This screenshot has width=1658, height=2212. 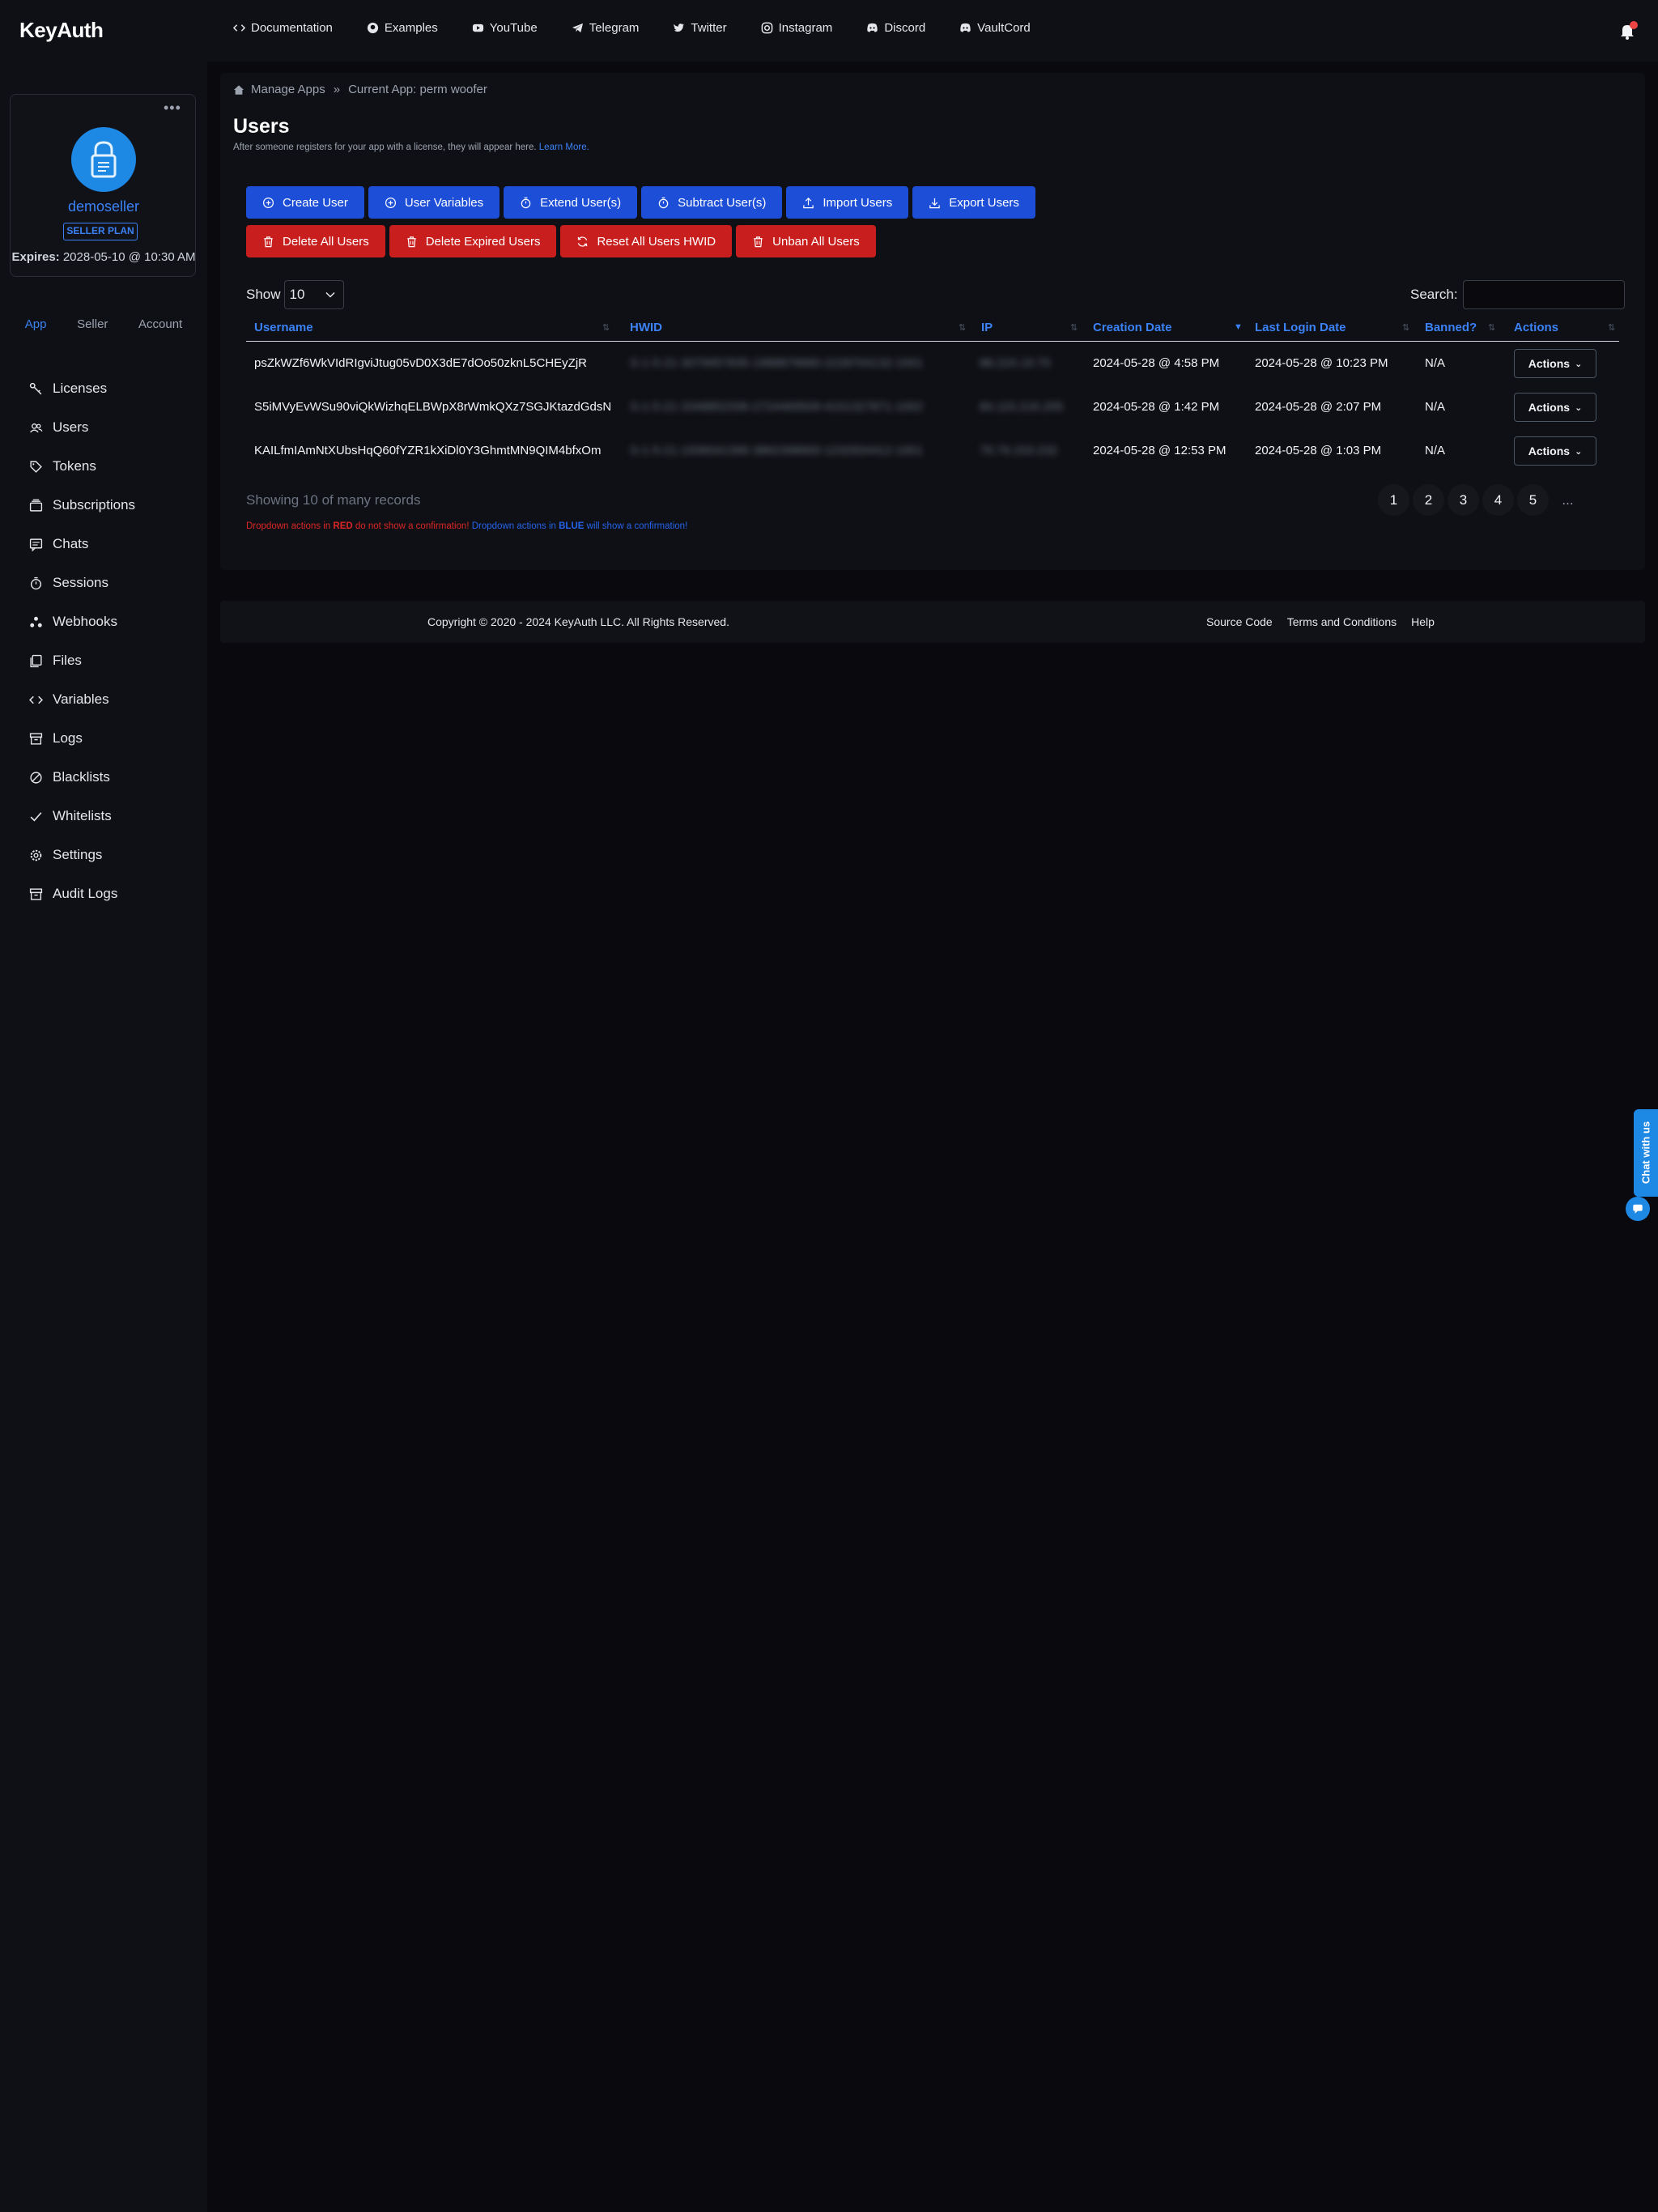 What do you see at coordinates (1451, 328) in the screenshot?
I see `column-banned: Banned?` at bounding box center [1451, 328].